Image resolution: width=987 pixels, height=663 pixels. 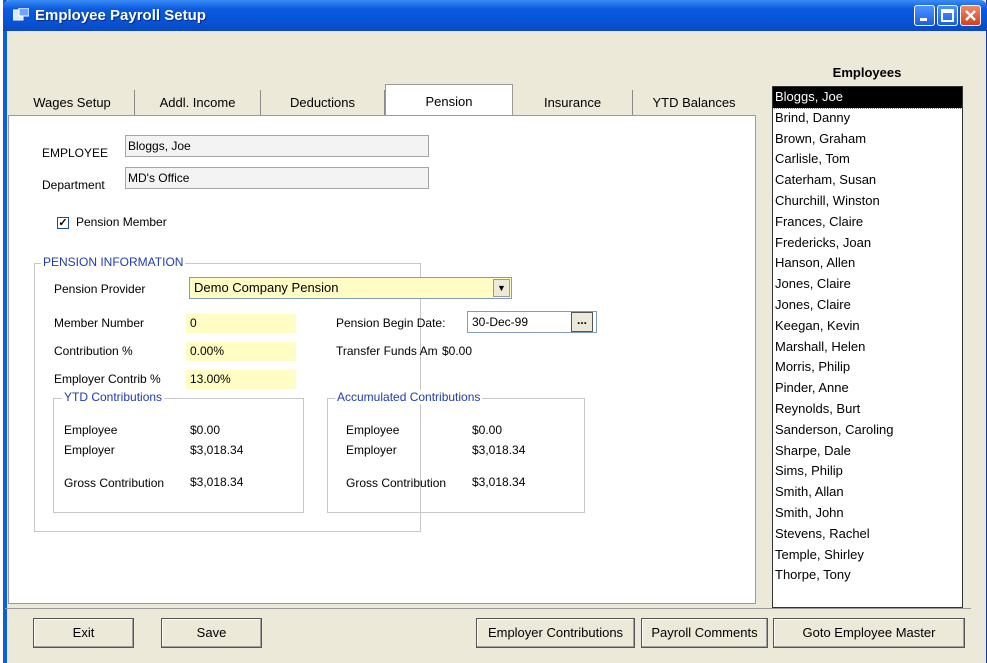 What do you see at coordinates (241, 379) in the screenshot?
I see `employer-contrib-pct-field: 13.00%` at bounding box center [241, 379].